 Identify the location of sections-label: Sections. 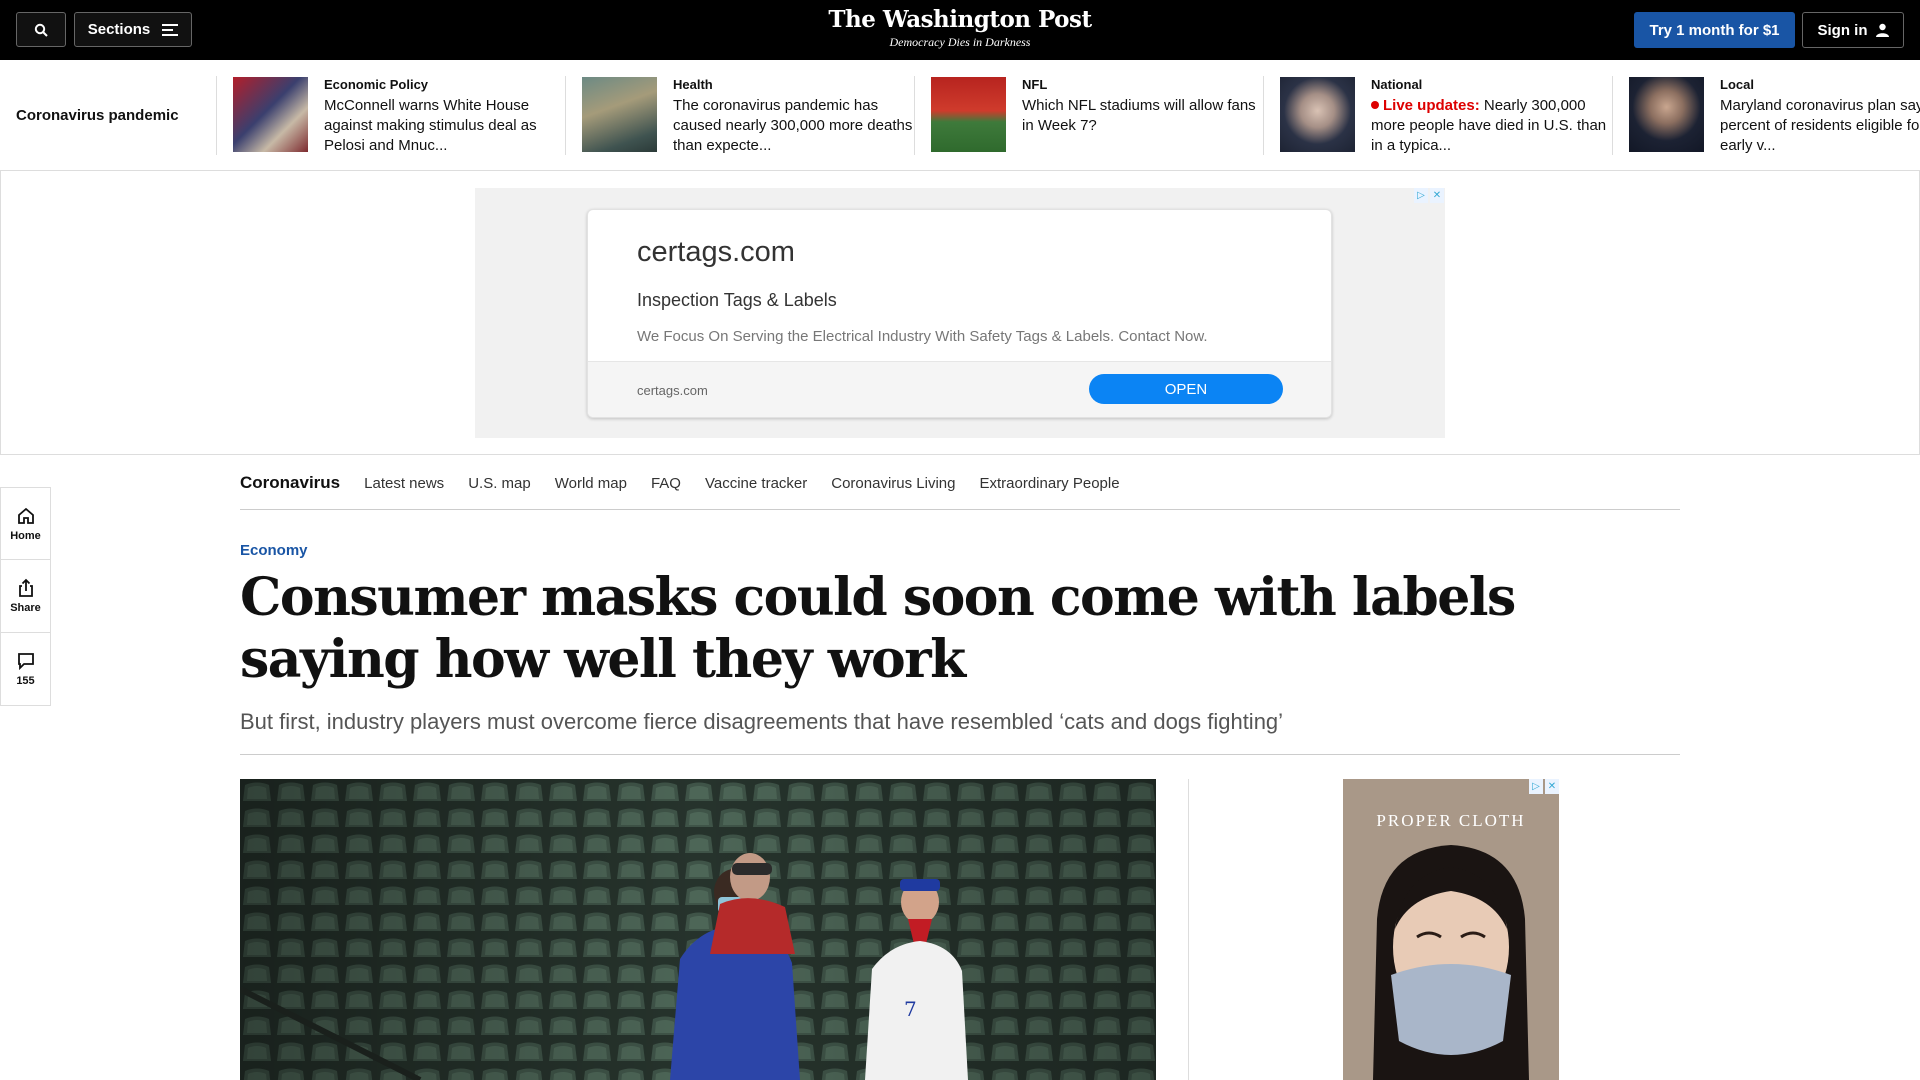
(119, 29).